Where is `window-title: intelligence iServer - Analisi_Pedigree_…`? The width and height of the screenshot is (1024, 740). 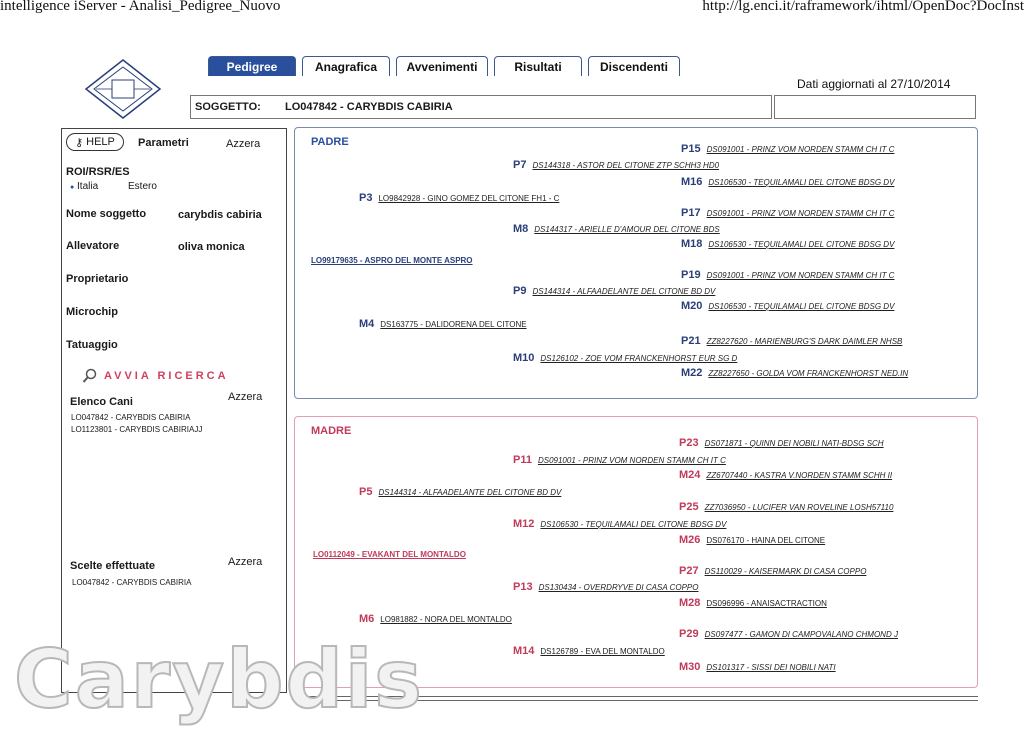 window-title: intelligence iServer - Analisi_Pedigree_… is located at coordinates (140, 7).